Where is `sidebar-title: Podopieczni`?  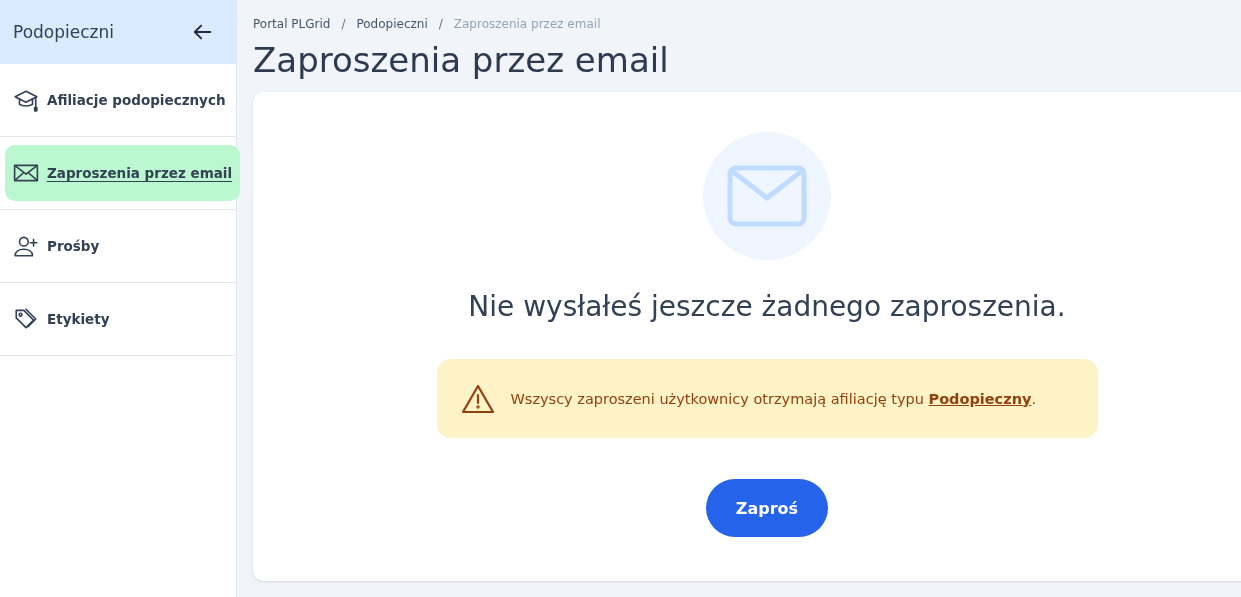 sidebar-title: Podopieczni is located at coordinates (63, 32).